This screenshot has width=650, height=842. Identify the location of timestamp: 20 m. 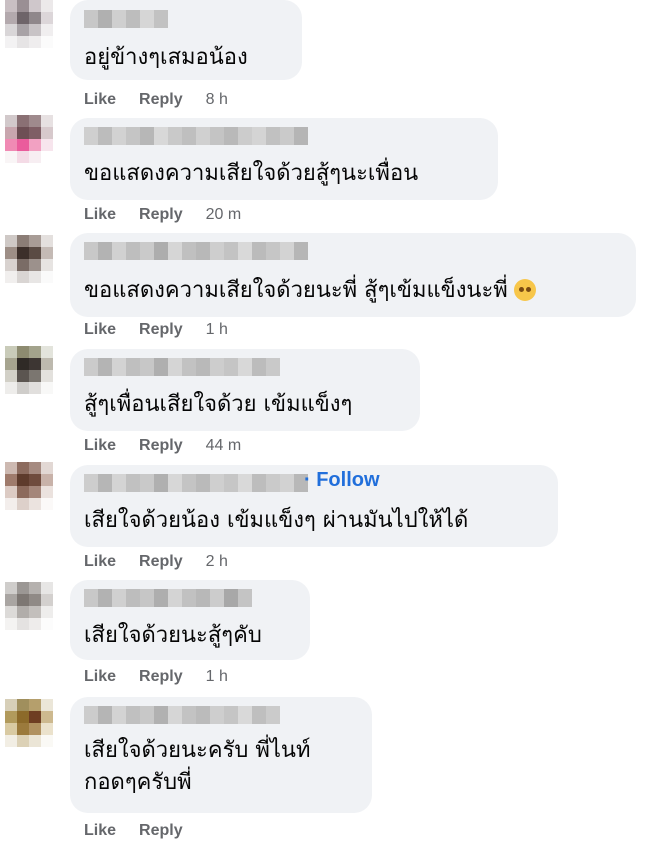
(224, 215).